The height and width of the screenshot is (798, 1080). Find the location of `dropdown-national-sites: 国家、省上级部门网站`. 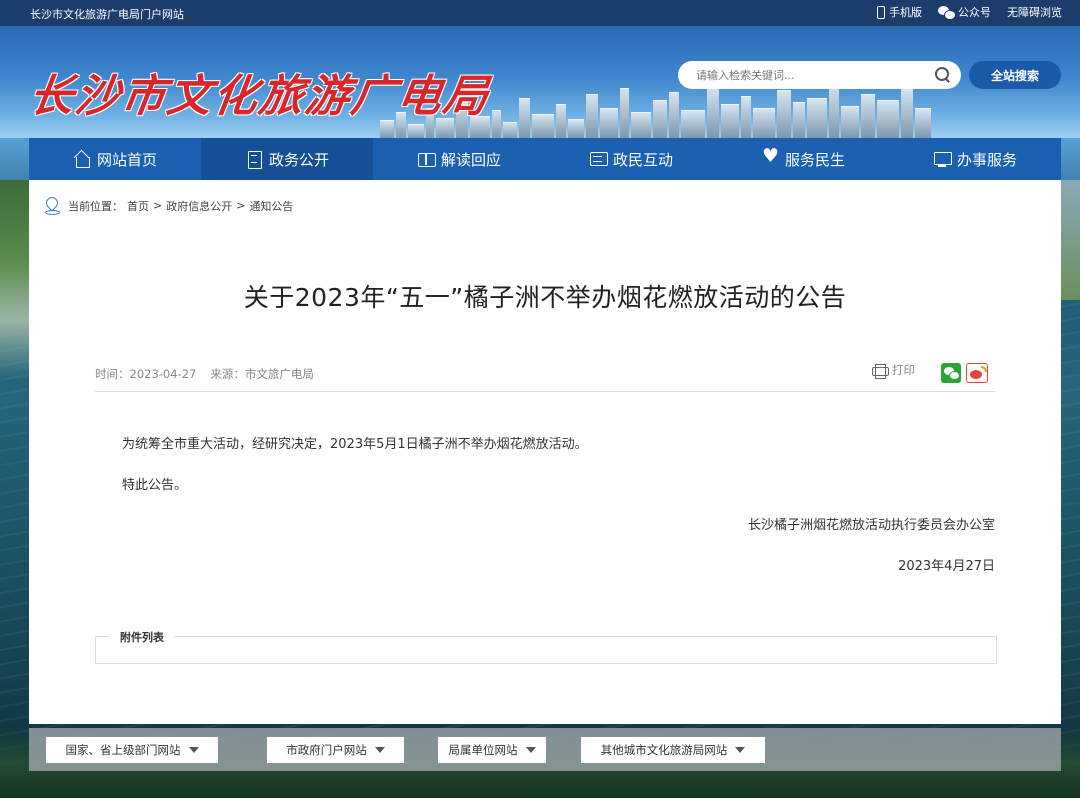

dropdown-national-sites: 国家、省上级部门网站 is located at coordinates (132, 750).